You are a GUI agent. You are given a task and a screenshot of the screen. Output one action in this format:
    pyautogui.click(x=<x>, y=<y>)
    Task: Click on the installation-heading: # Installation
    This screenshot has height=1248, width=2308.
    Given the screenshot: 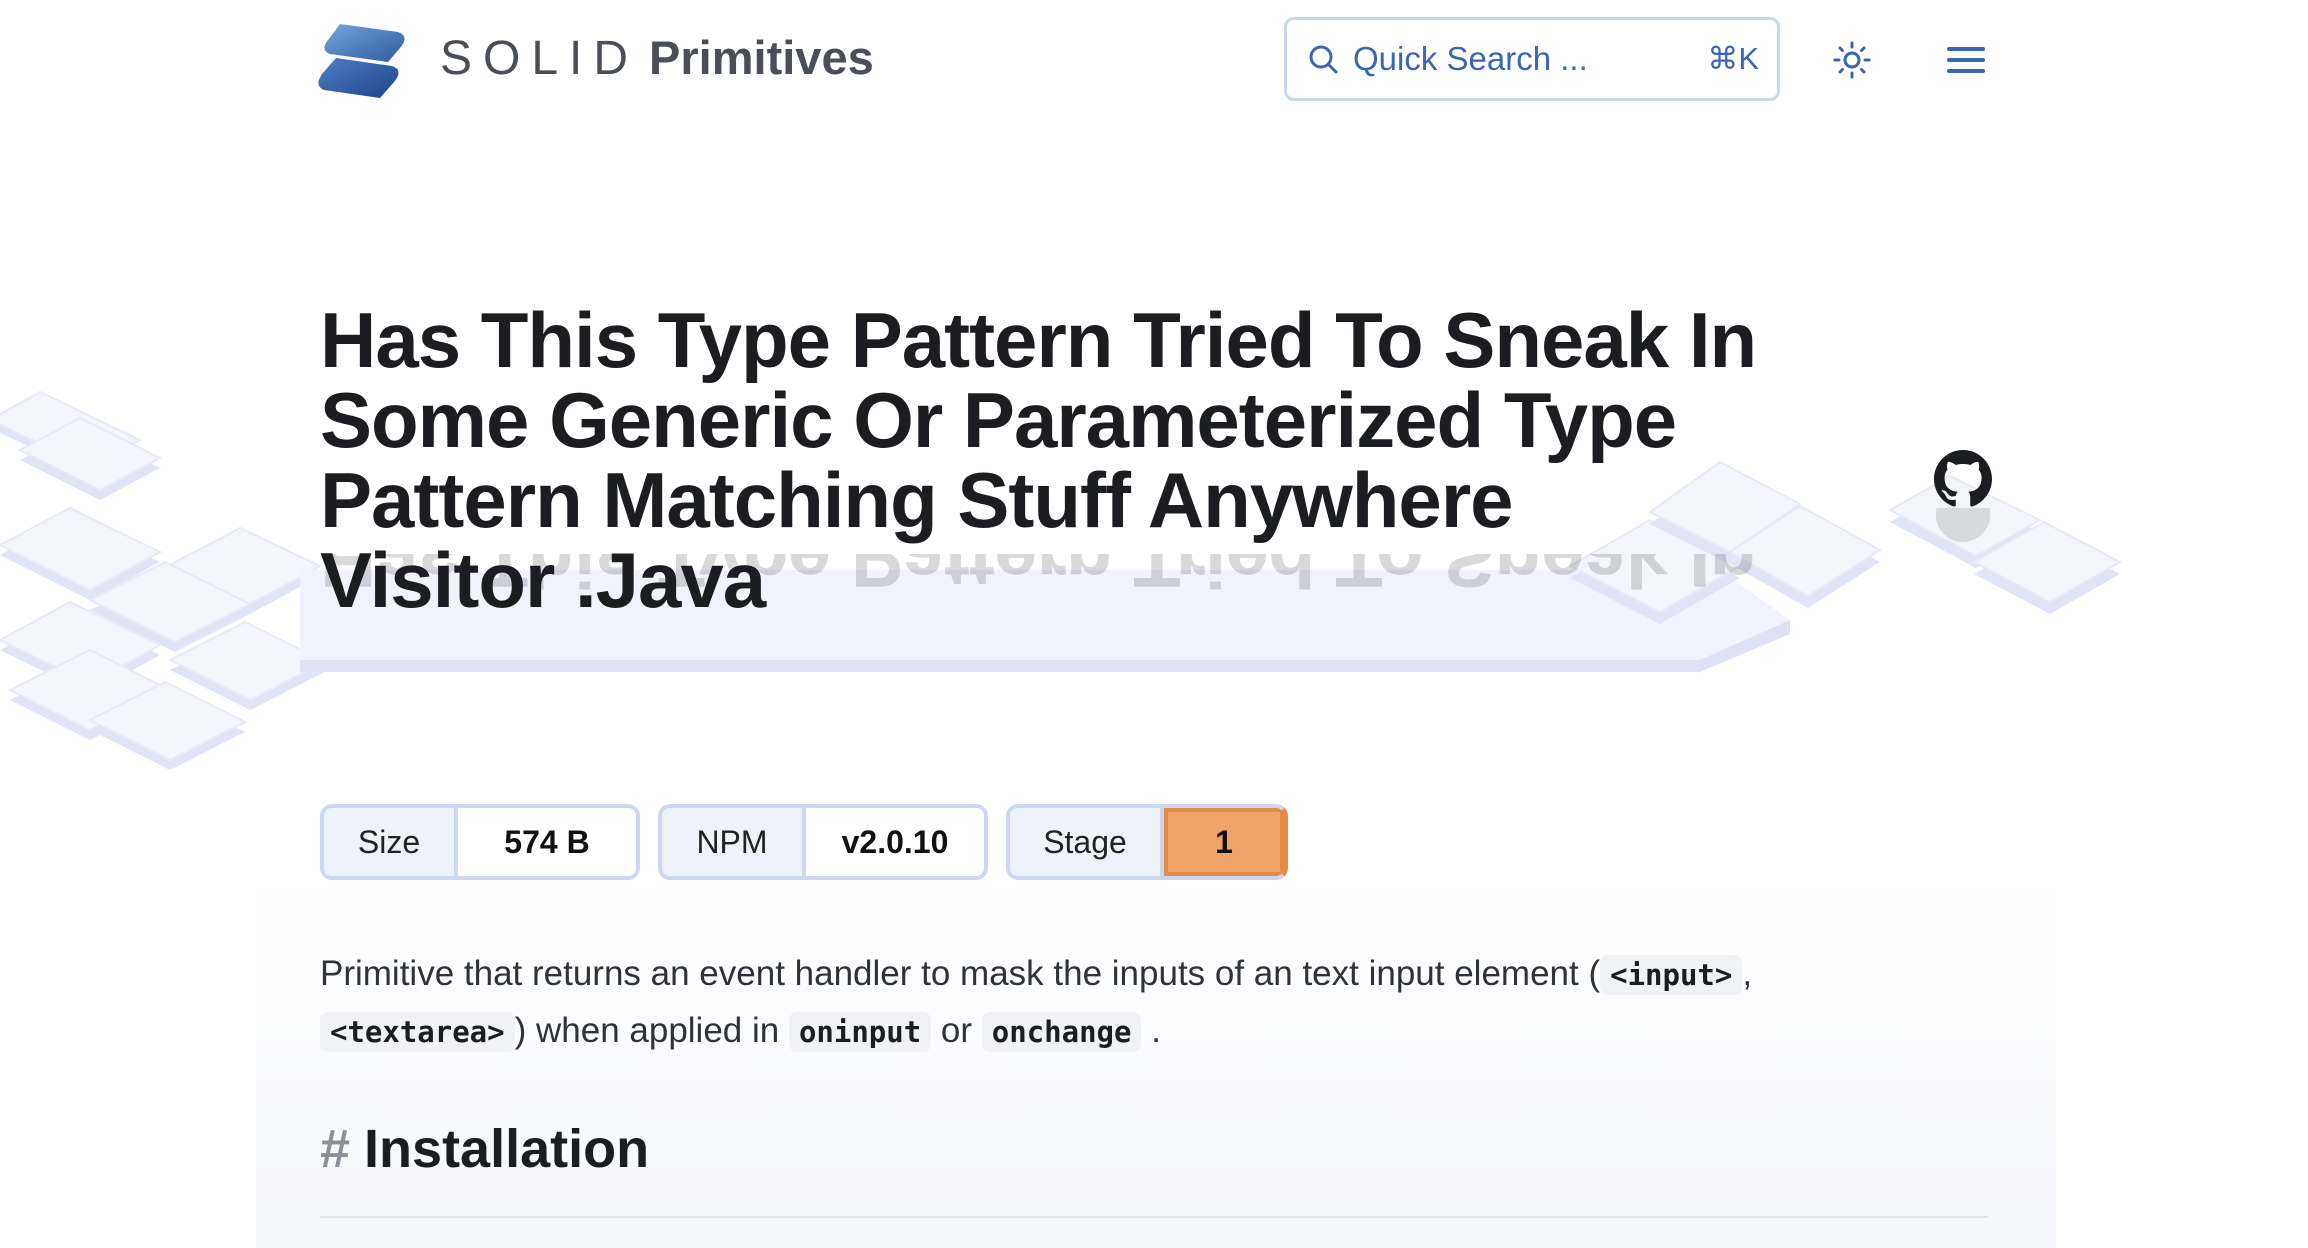 What is the action you would take?
    pyautogui.click(x=484, y=1149)
    